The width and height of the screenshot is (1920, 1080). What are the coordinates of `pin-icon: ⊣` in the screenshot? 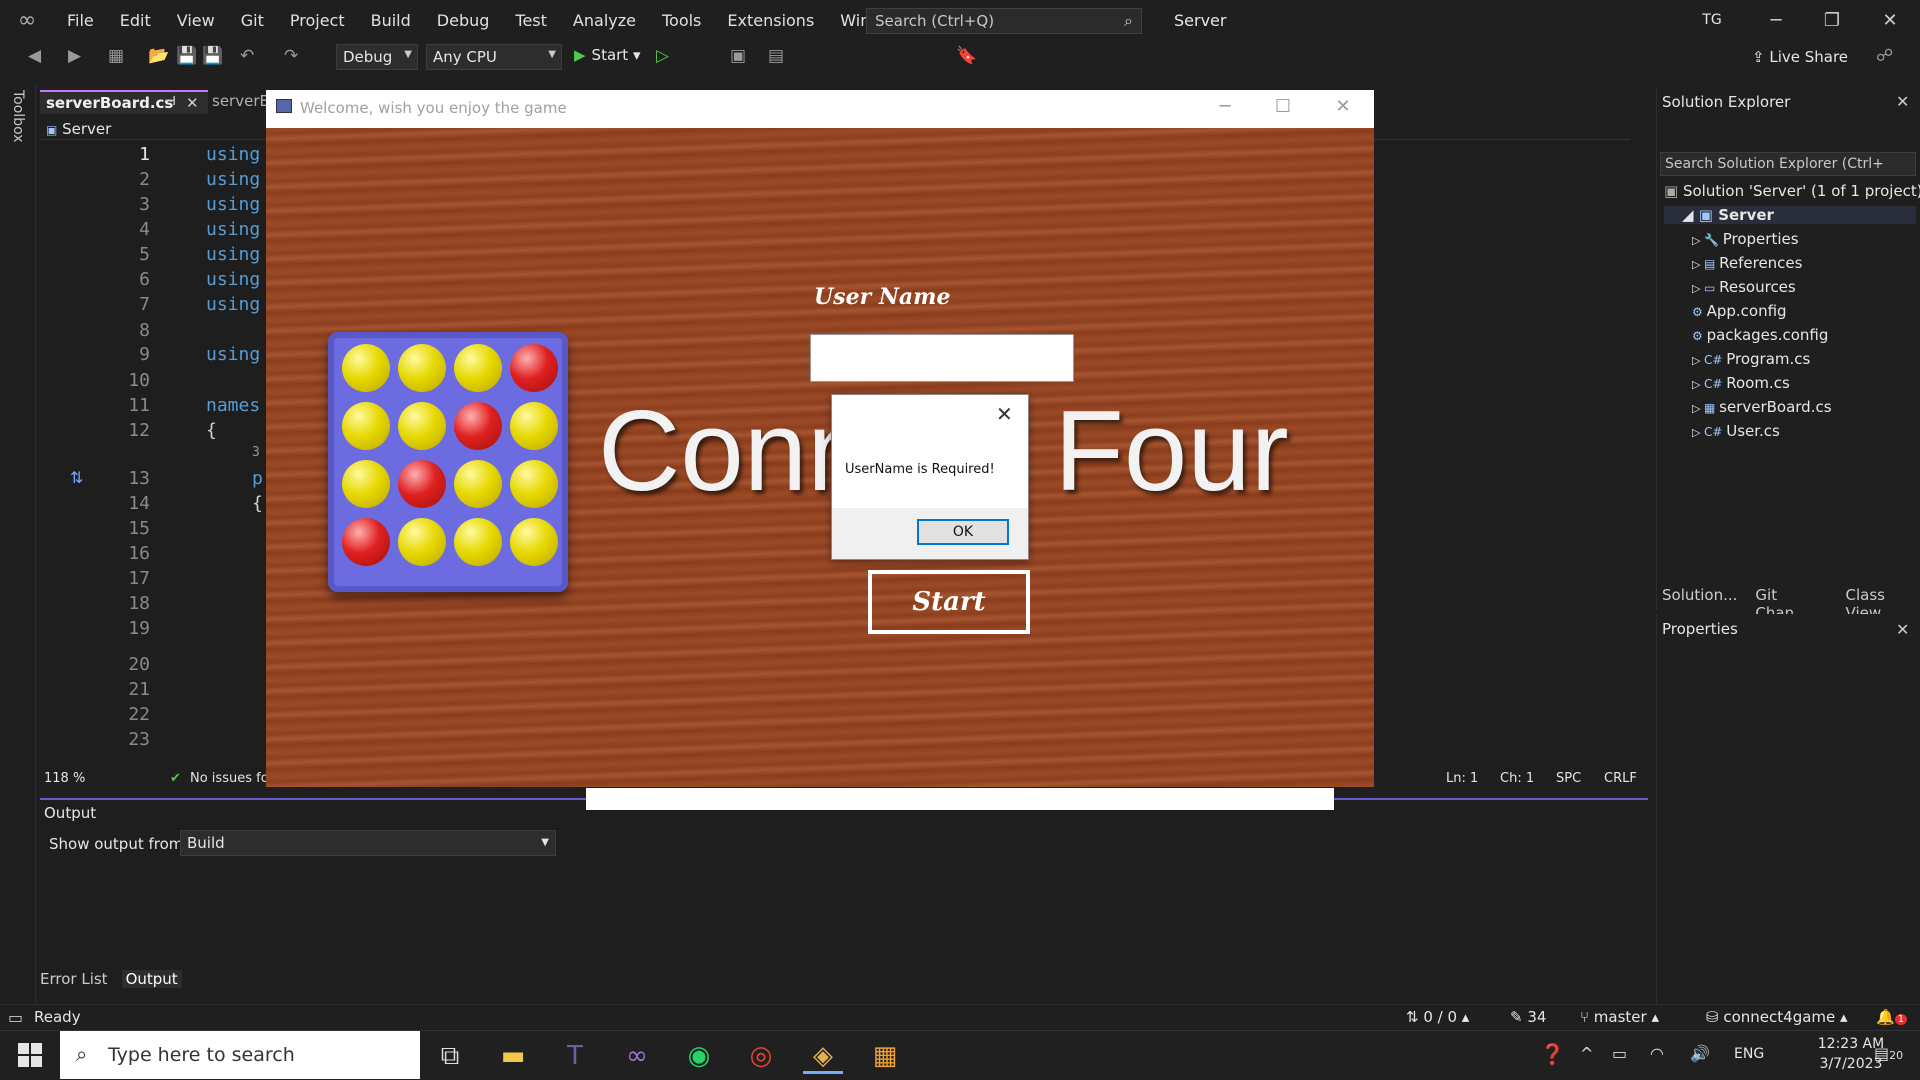 It's located at (170, 101).